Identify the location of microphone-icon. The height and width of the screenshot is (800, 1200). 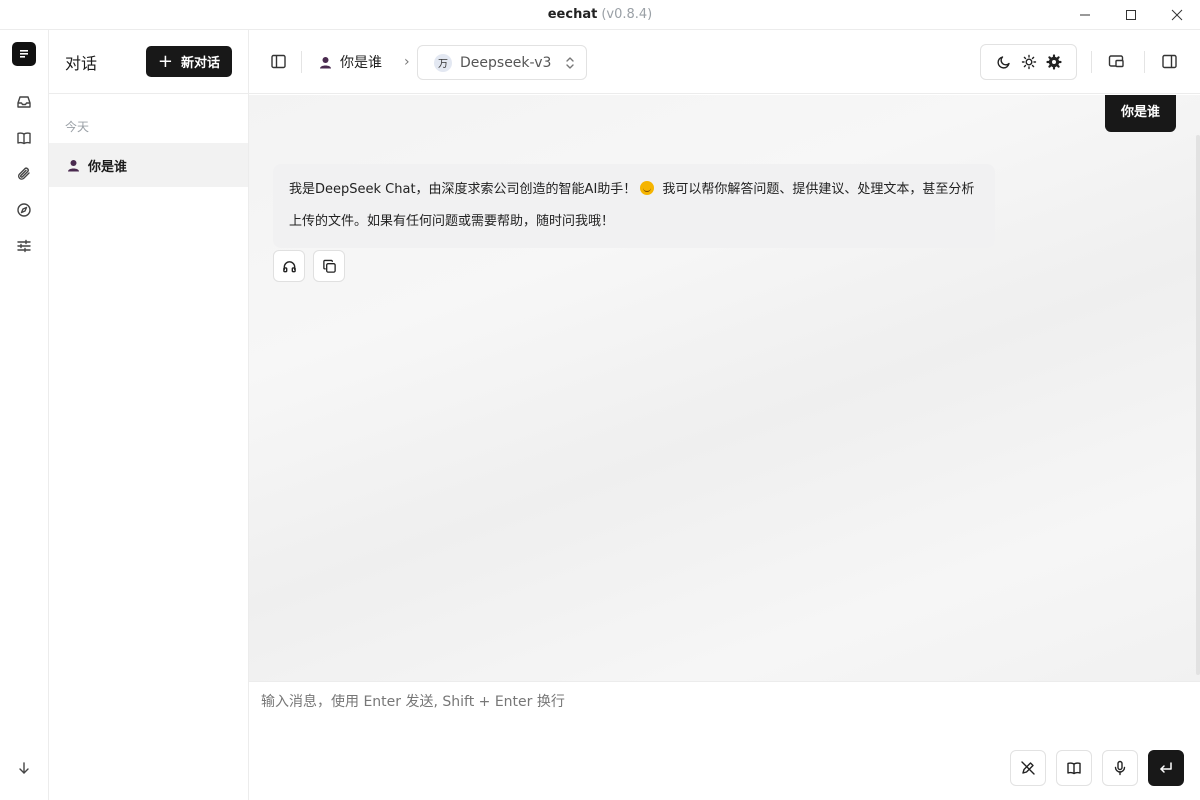
(1120, 768).